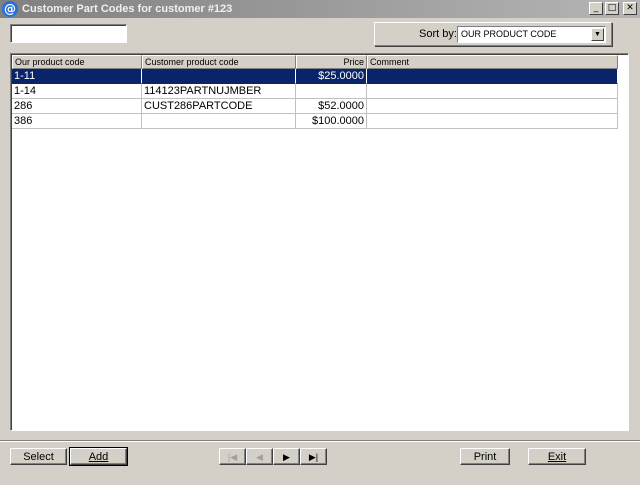 The image size is (640, 485). I want to click on cell-price: $100.0000, so click(331, 121).